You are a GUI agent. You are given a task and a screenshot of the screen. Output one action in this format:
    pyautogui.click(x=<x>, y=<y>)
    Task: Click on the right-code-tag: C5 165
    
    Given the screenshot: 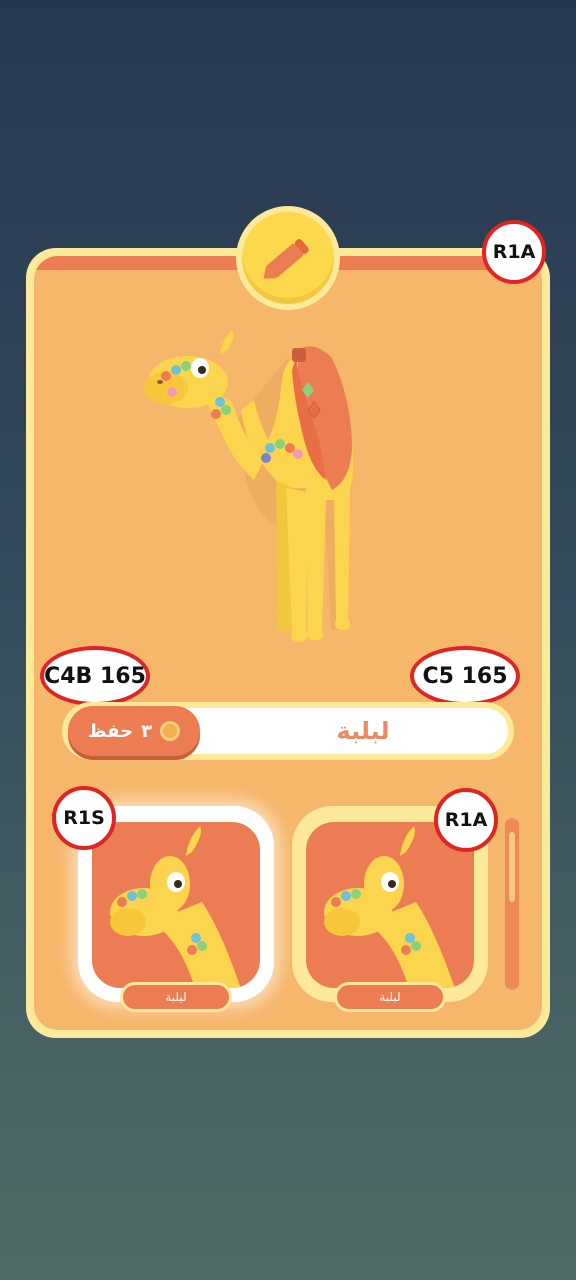 What is the action you would take?
    pyautogui.click(x=465, y=676)
    